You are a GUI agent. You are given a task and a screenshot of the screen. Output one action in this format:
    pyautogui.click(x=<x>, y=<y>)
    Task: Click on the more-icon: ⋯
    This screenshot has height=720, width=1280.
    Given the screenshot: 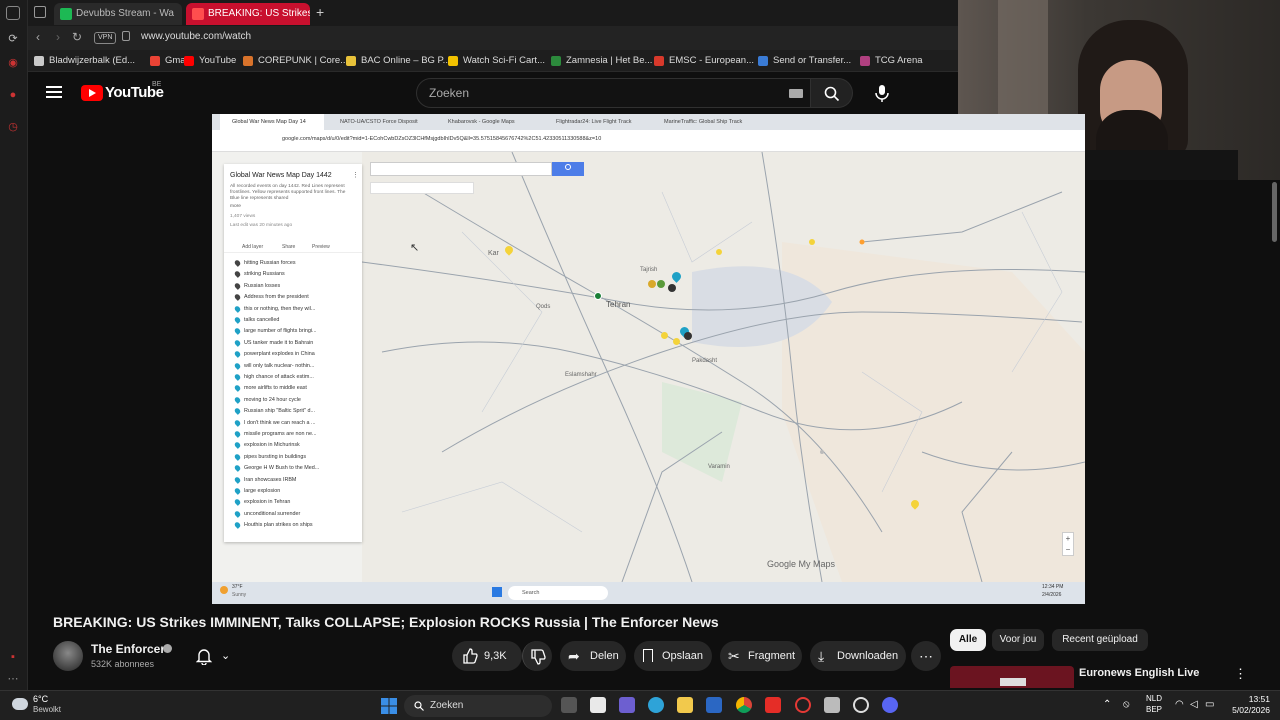 What is the action you would take?
    pyautogui.click(x=13, y=679)
    